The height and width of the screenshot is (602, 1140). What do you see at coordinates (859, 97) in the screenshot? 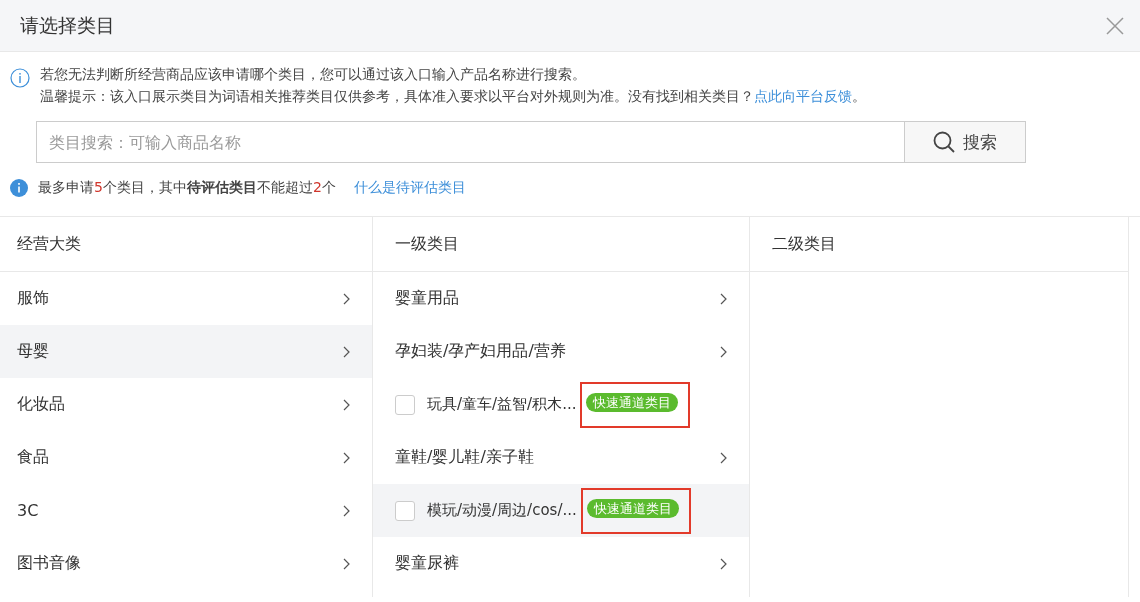
I see `punctuation-text: 。` at bounding box center [859, 97].